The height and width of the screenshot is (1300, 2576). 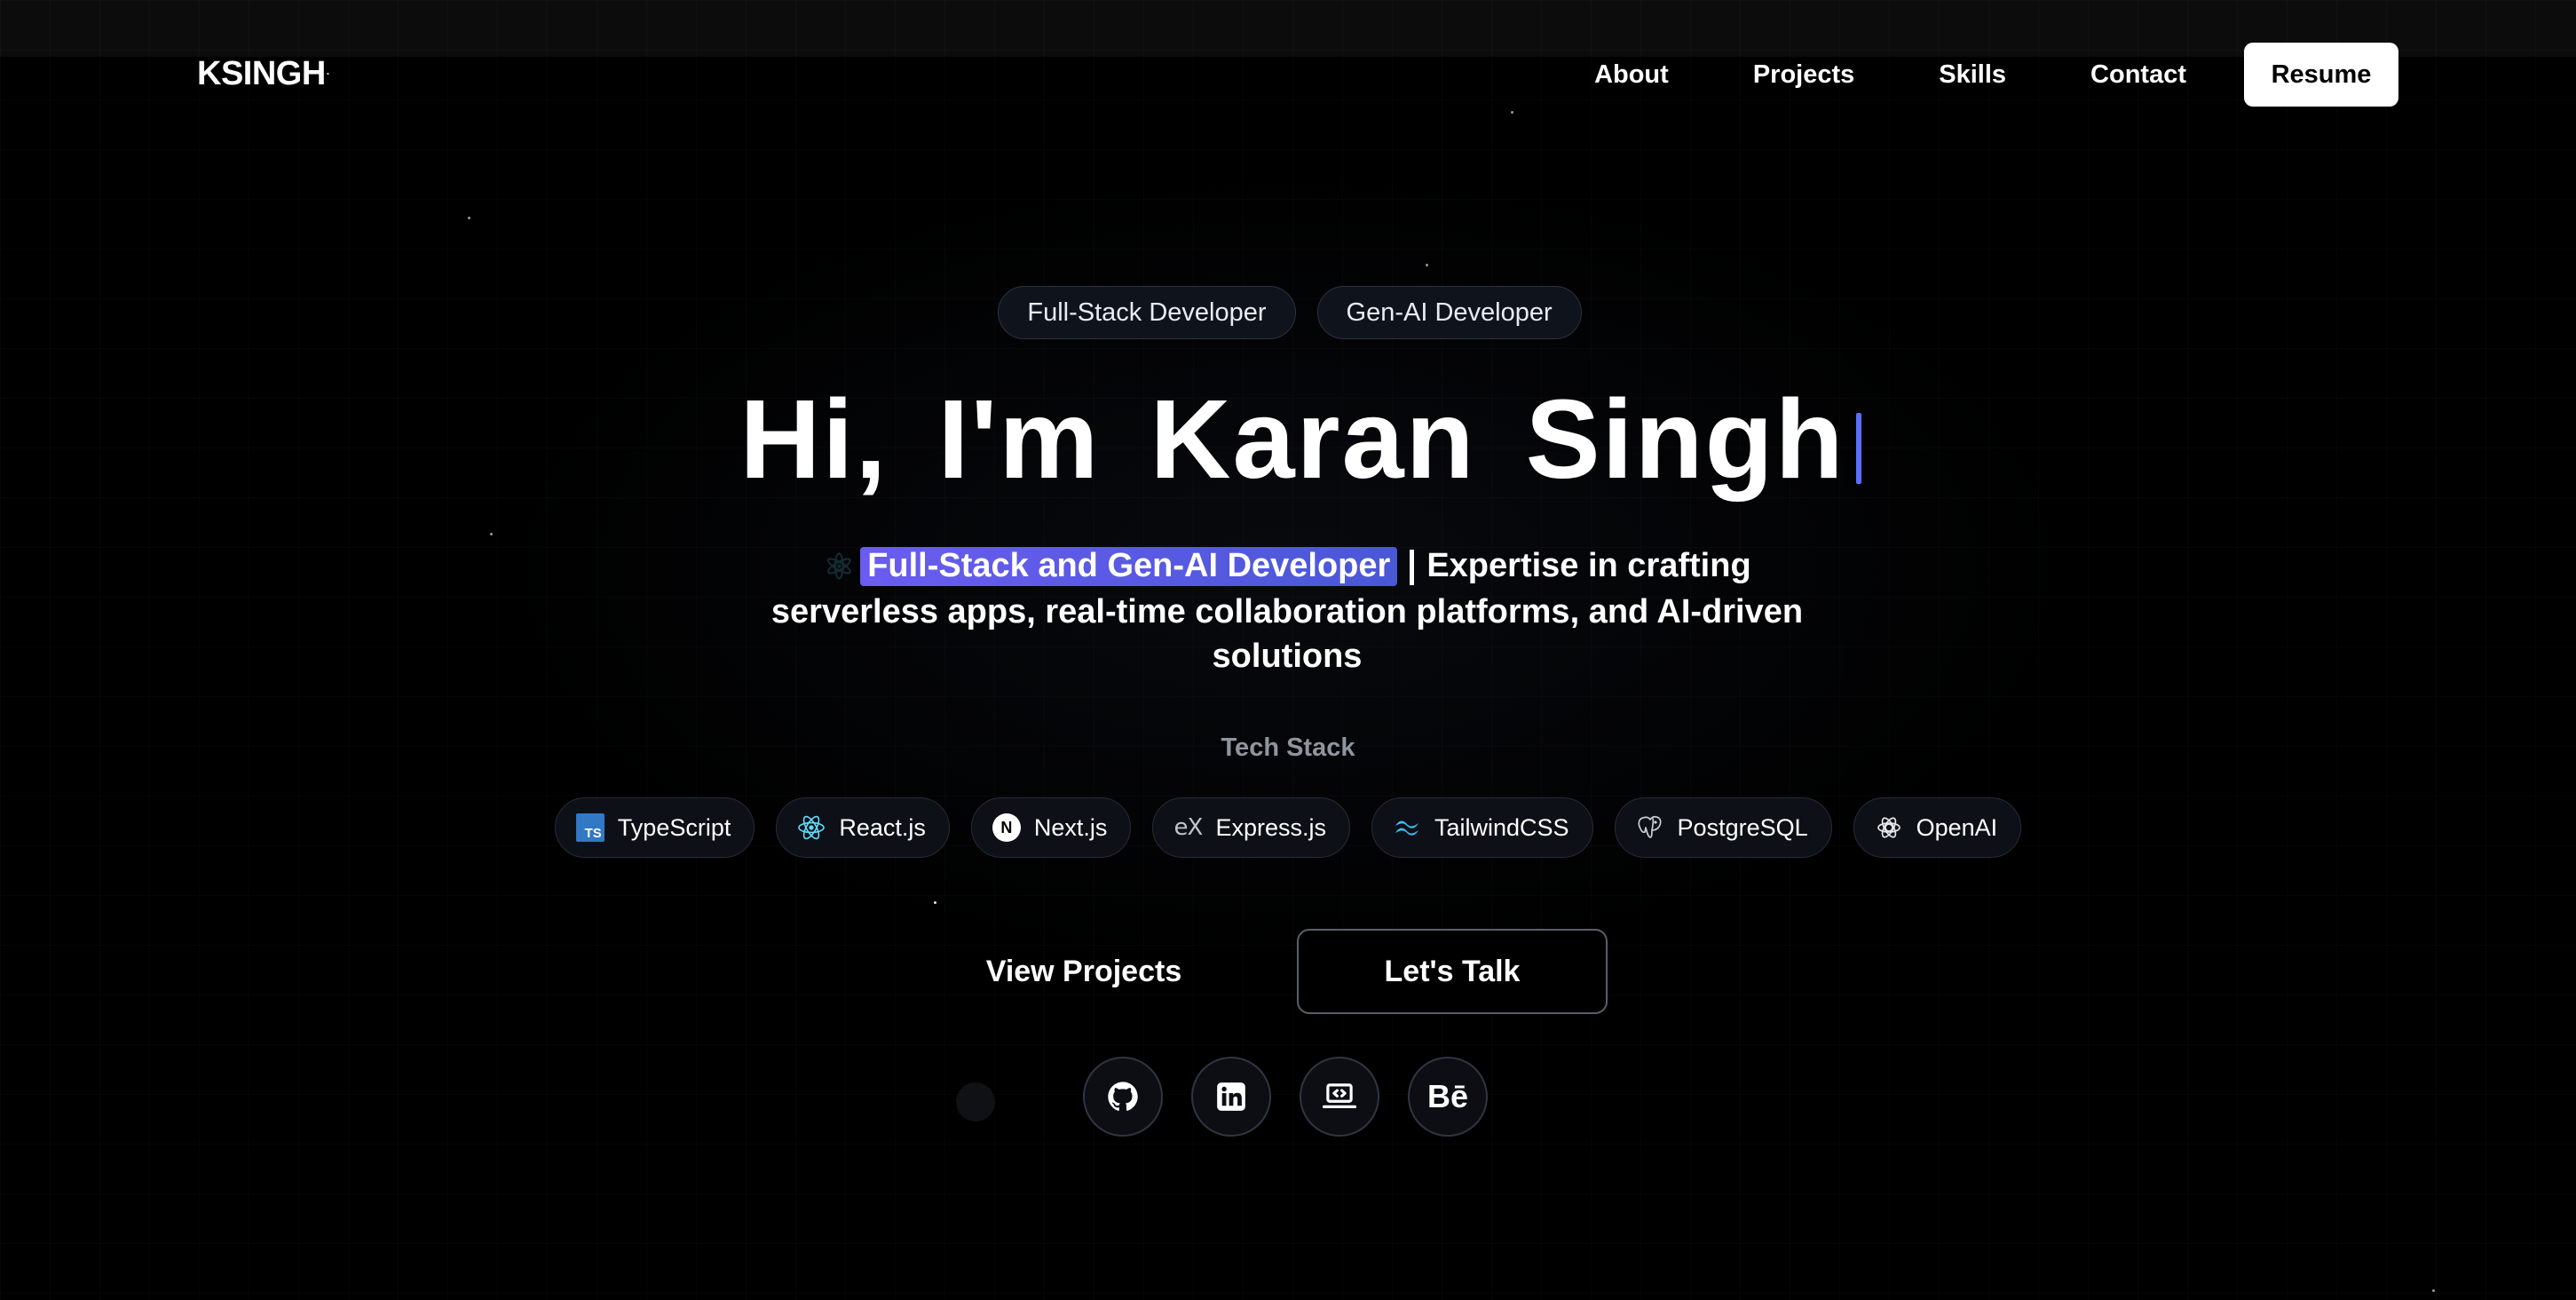 I want to click on view-projects-button: View Projects, so click(x=1083, y=971).